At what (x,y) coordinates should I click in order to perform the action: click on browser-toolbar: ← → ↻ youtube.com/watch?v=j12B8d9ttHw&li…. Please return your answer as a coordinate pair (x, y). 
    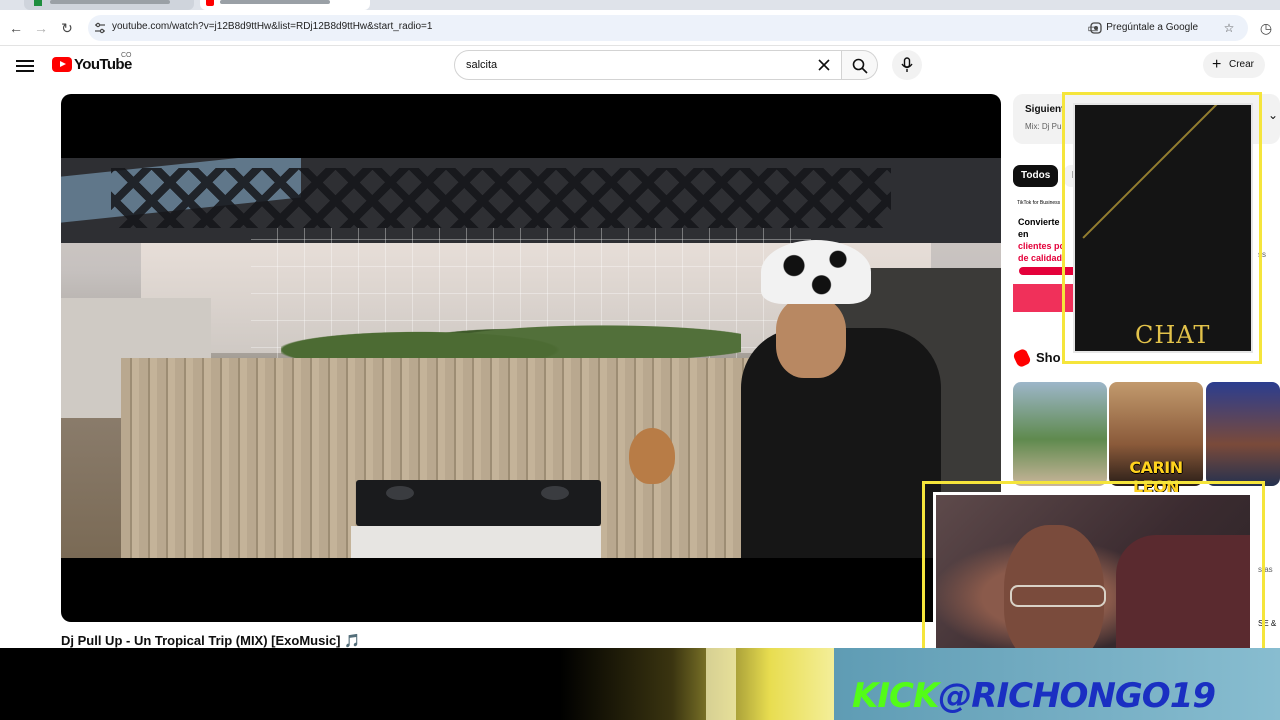
    Looking at the image, I should click on (640, 28).